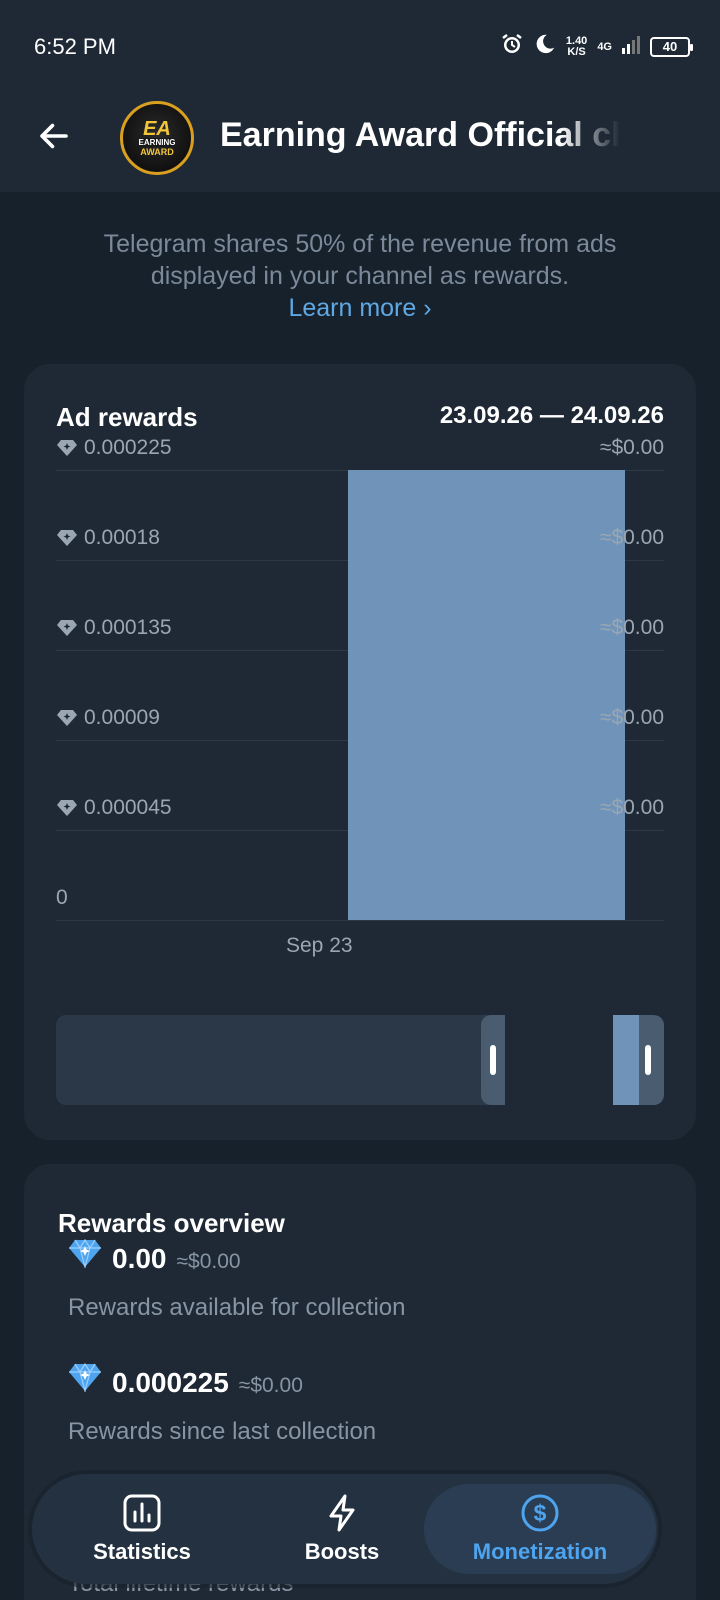  Describe the element at coordinates (342, 1513) in the screenshot. I see `lightning-icon` at that location.